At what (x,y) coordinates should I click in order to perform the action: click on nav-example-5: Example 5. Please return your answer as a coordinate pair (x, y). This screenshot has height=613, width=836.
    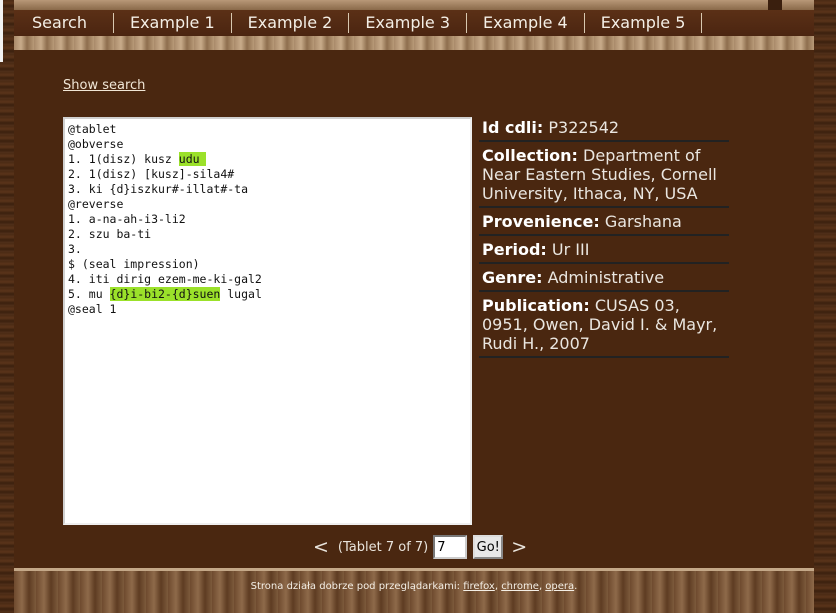
    Looking at the image, I should click on (644, 23).